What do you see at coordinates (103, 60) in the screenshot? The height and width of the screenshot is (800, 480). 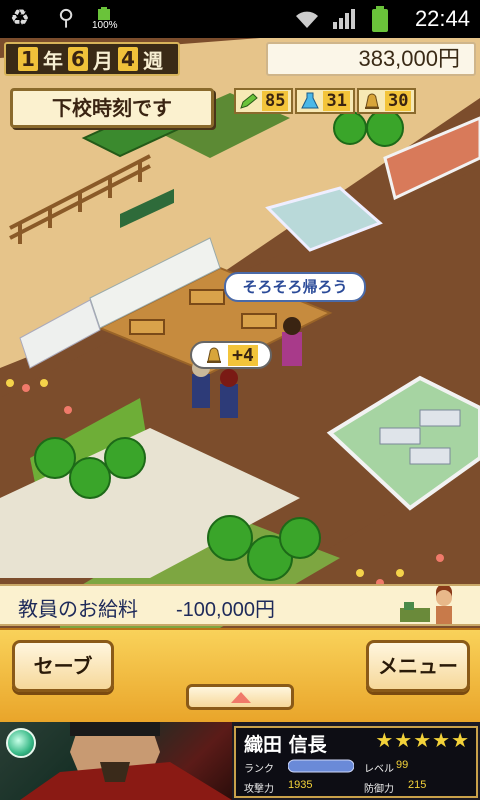 I see `month-unit: 月` at bounding box center [103, 60].